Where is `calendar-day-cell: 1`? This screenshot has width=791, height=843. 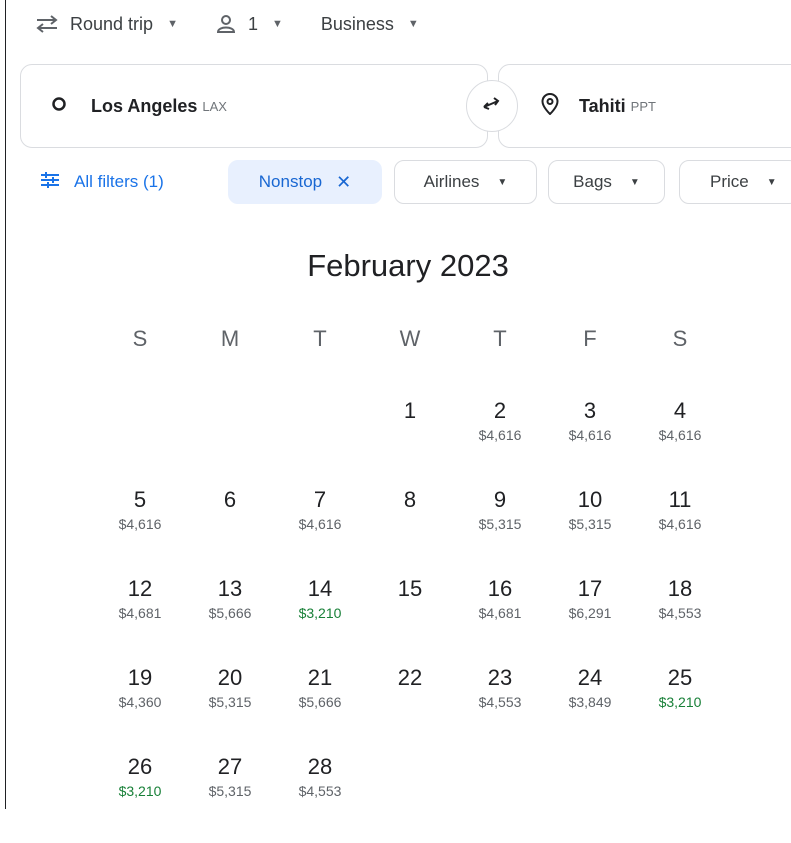
calendar-day-cell: 1 is located at coordinates (410, 438).